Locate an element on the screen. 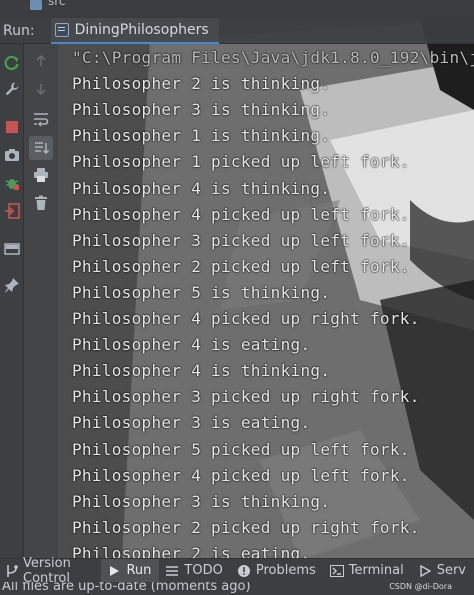 Image resolution: width=474 pixels, height=595 pixels. run-config-tab-label: DiningPhilosophers is located at coordinates (141, 29).